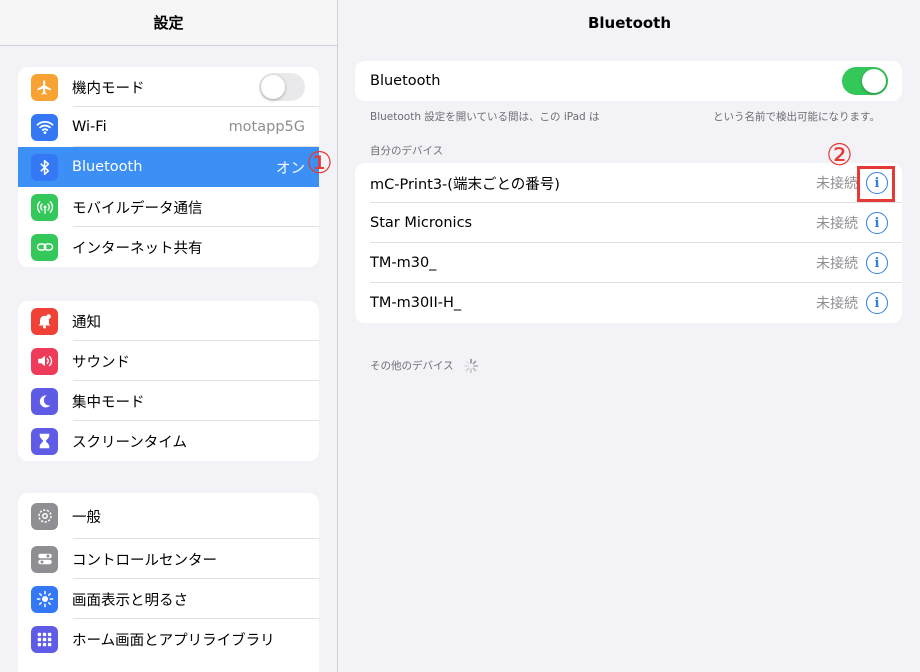 The image size is (920, 672). I want to click on hourglass-icon, so click(44, 441).